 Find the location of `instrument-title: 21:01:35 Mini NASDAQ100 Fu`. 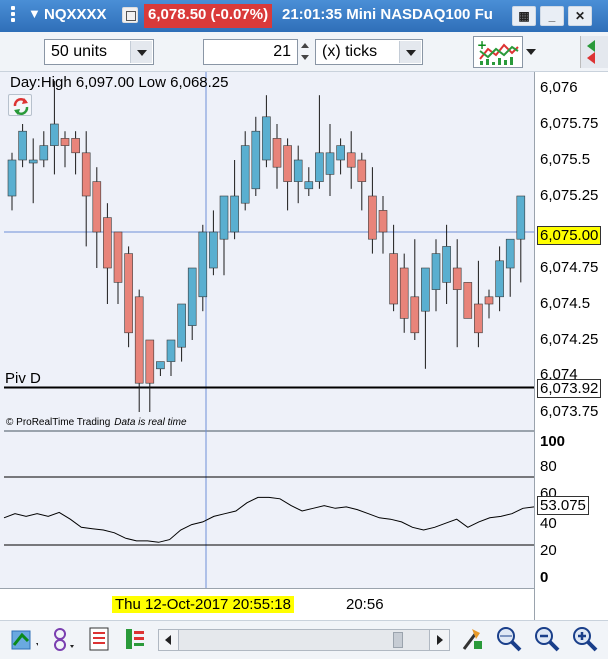

instrument-title: 21:01:35 Mini NASDAQ100 Fu is located at coordinates (387, 14).